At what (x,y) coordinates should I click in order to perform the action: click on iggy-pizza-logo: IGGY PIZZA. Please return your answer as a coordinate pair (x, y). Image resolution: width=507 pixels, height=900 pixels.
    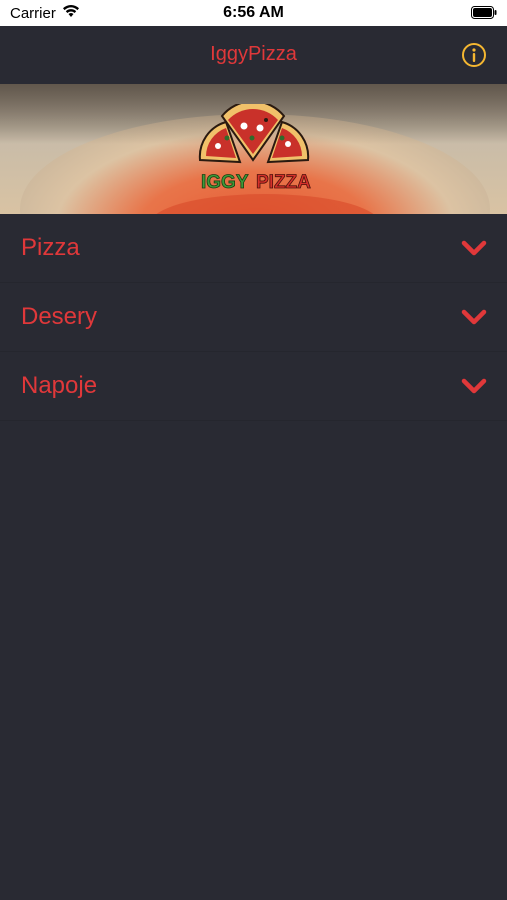
    Looking at the image, I should click on (255, 148).